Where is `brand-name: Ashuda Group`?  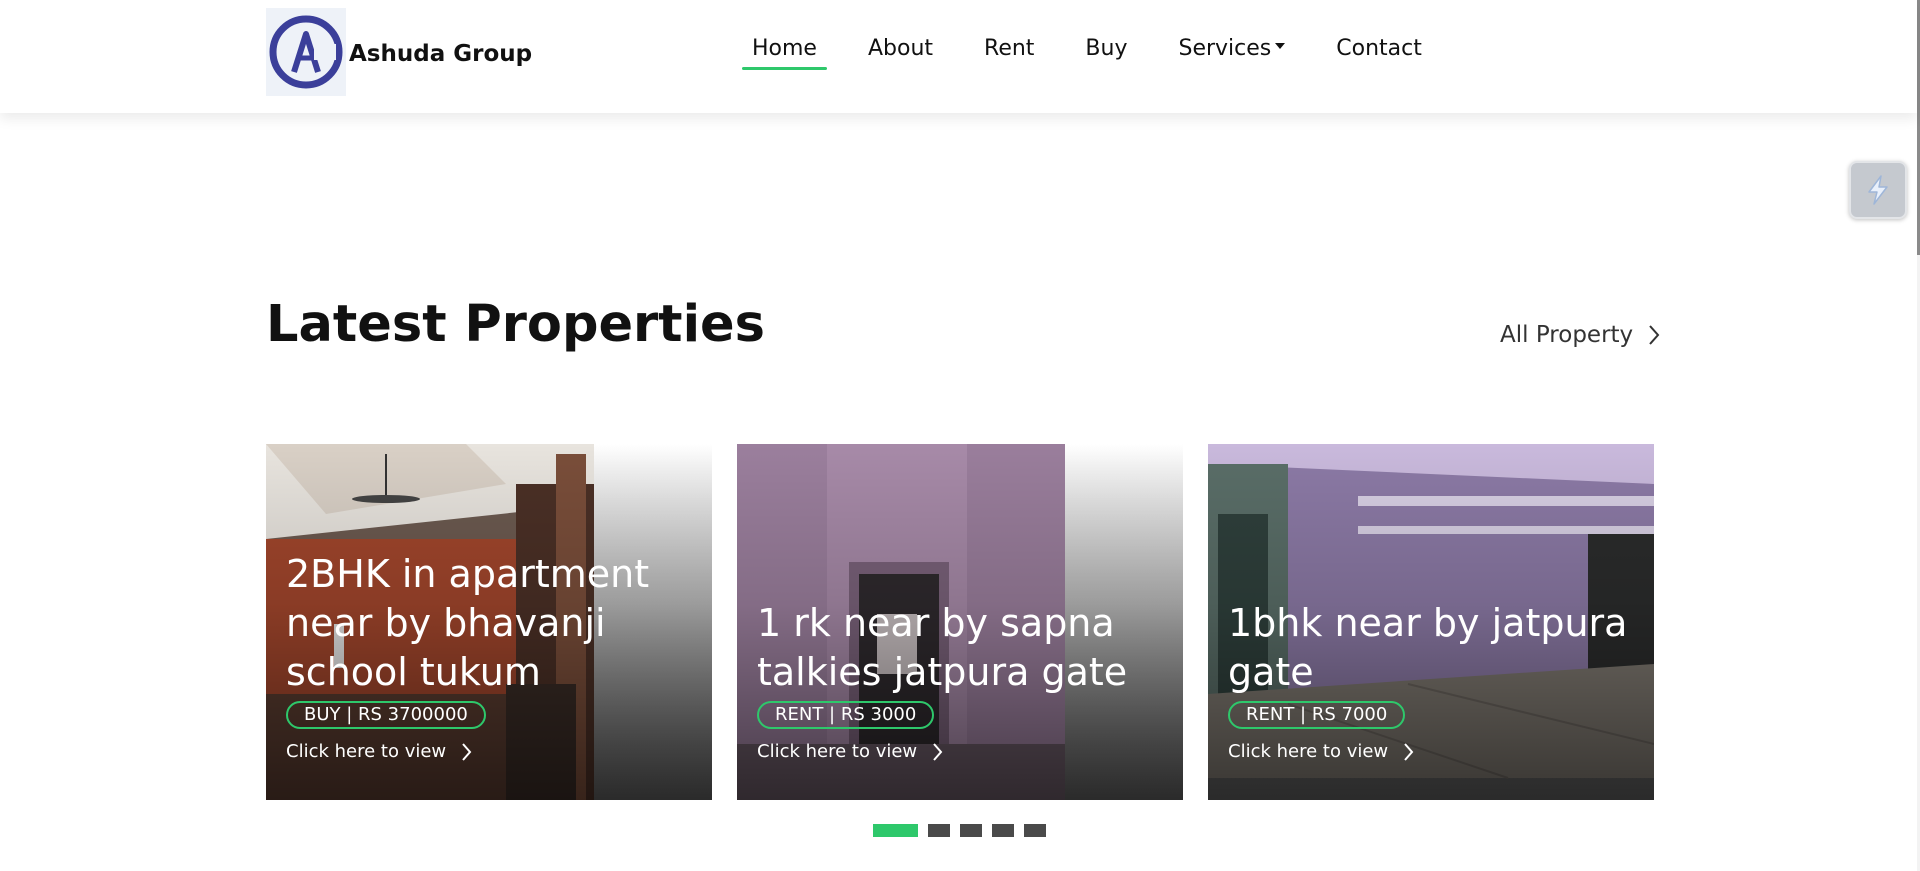 brand-name: Ashuda Group is located at coordinates (441, 54).